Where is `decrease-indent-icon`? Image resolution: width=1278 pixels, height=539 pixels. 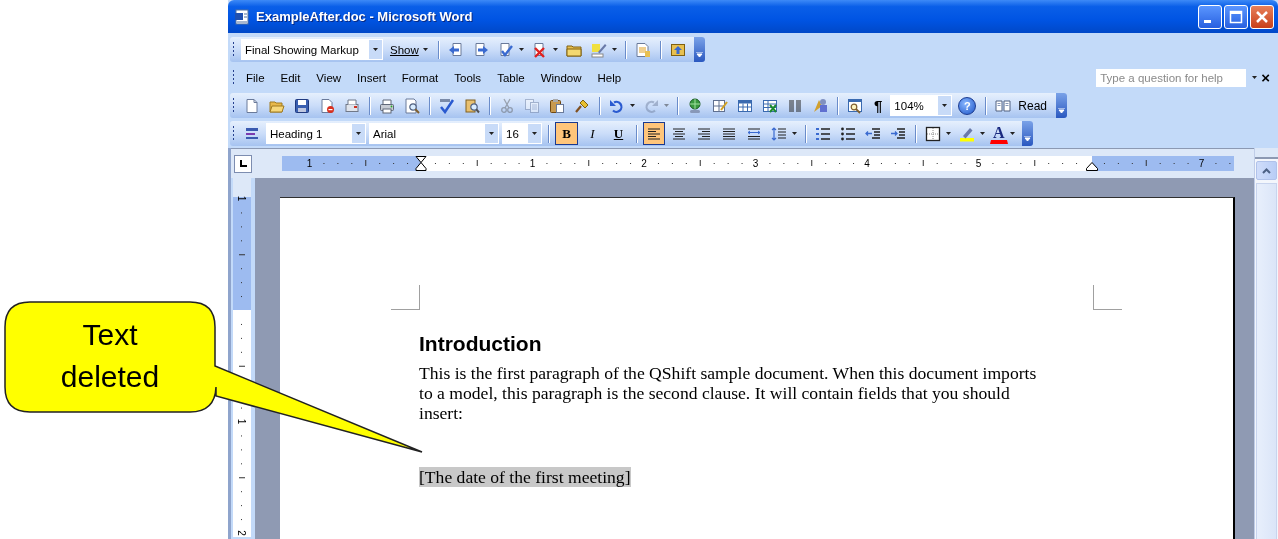 decrease-indent-icon is located at coordinates (873, 133).